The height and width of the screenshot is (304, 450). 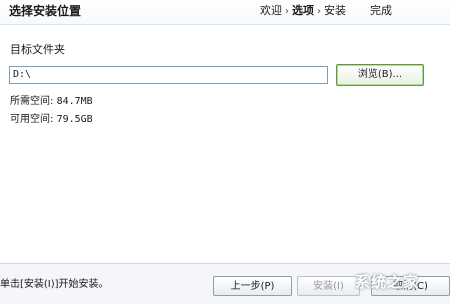 I want to click on destination-folder-label: 目标文件夹, so click(x=37, y=49).